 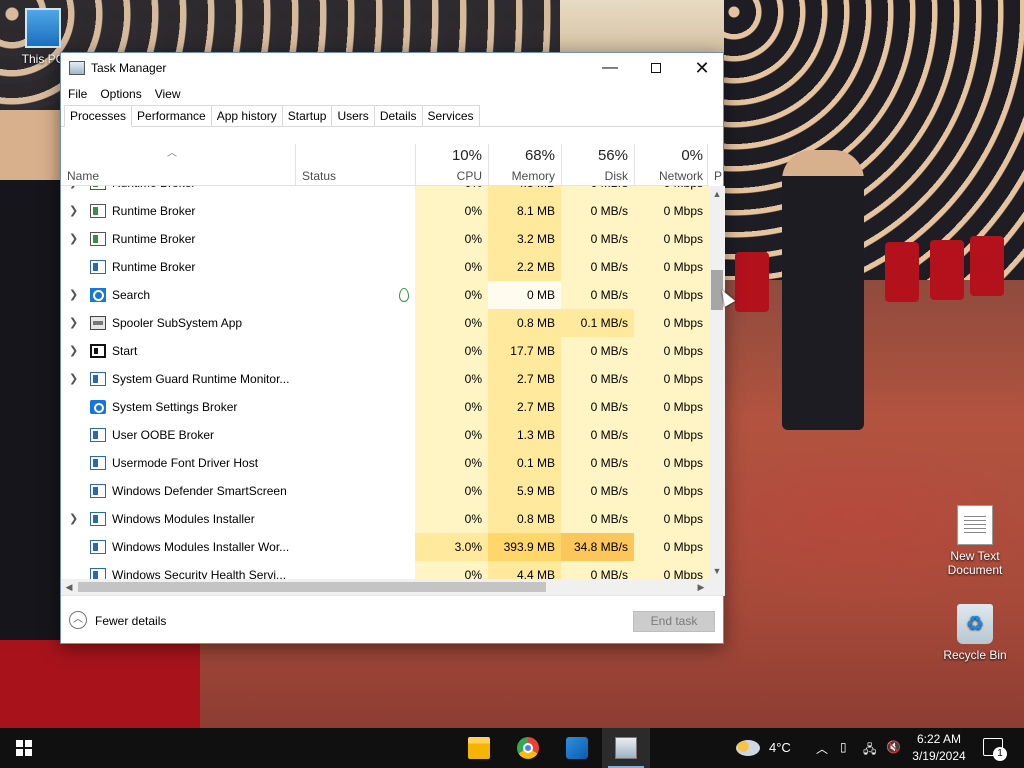 What do you see at coordinates (98, 116) in the screenshot?
I see `tab-processes: Processes` at bounding box center [98, 116].